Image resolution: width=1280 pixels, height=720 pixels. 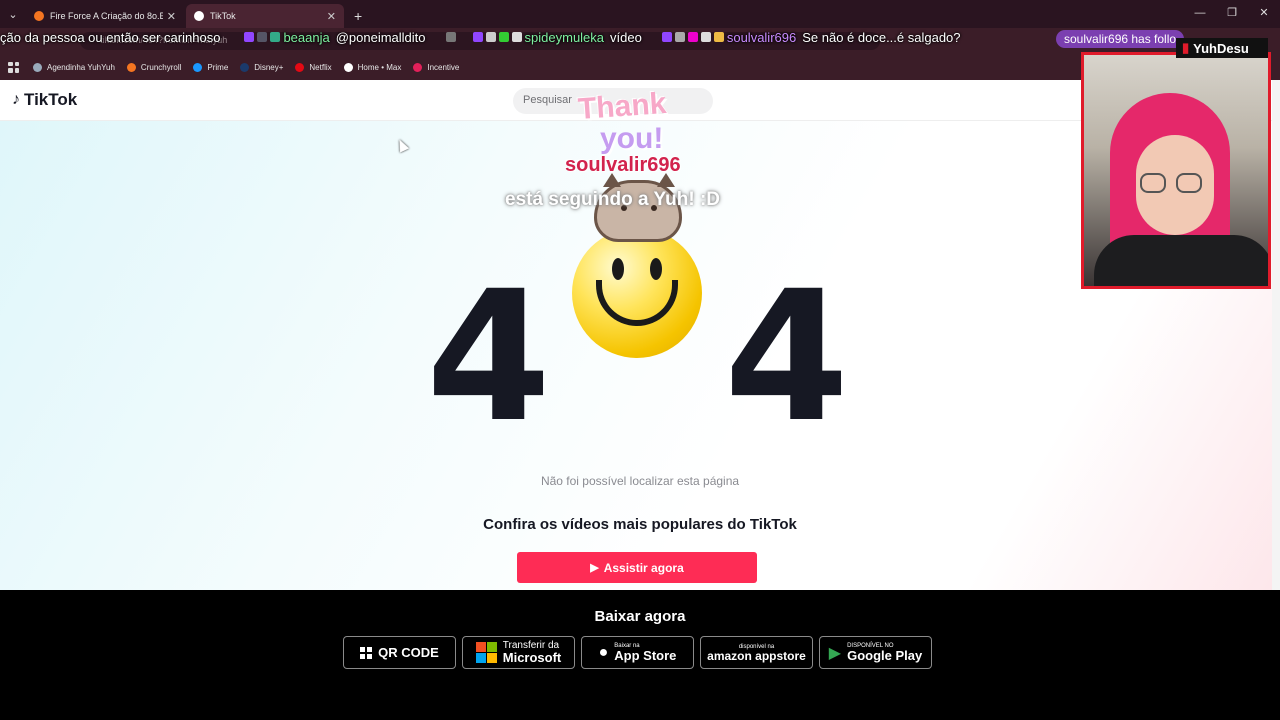 What do you see at coordinates (1276, 335) in the screenshot?
I see `page-scrollbar` at bounding box center [1276, 335].